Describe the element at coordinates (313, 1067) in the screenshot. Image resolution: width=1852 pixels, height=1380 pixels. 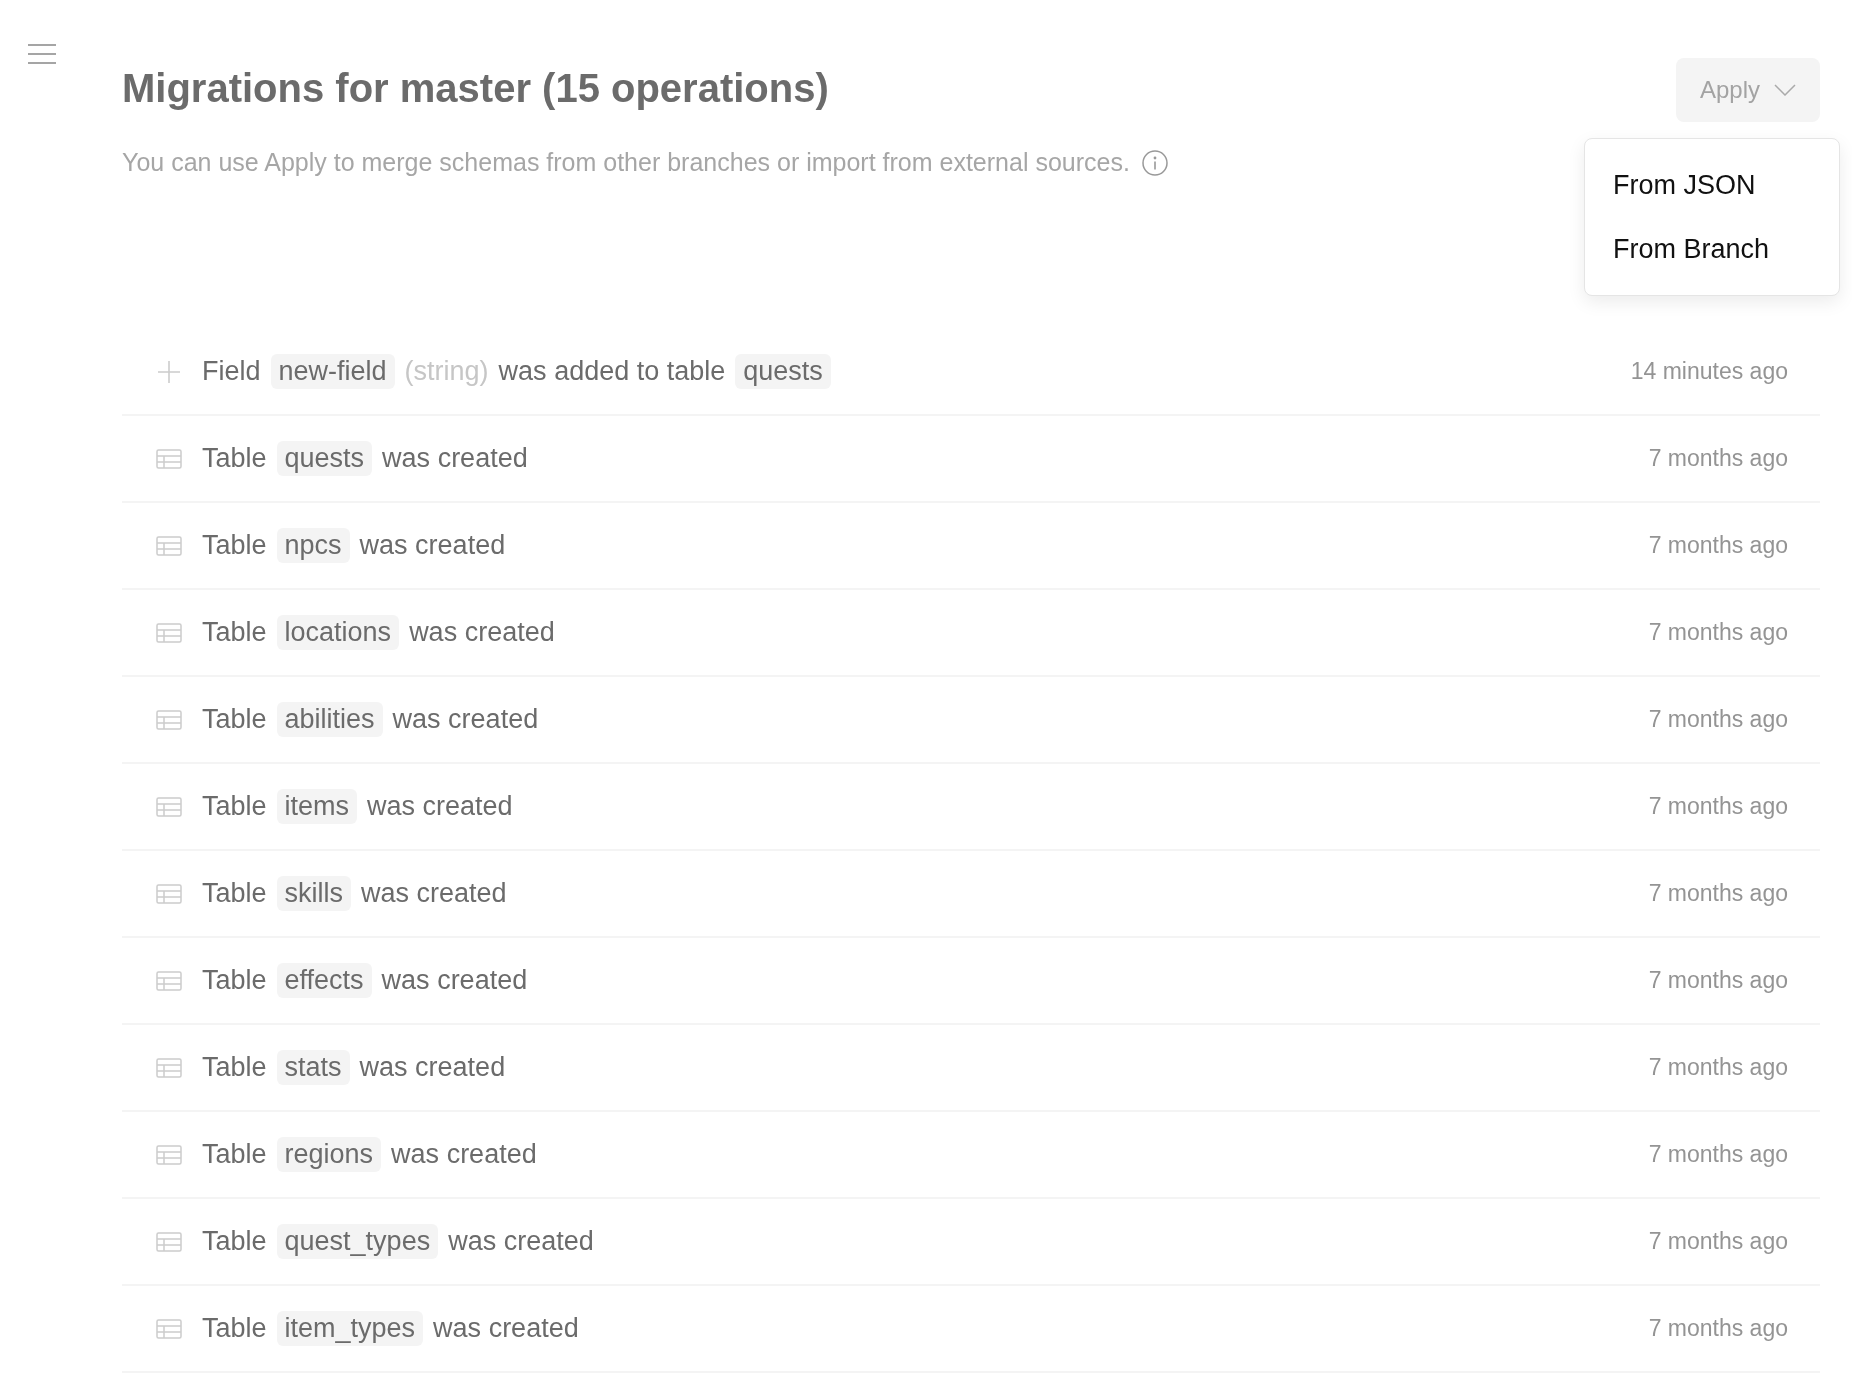
I see `name-chip: stats` at that location.